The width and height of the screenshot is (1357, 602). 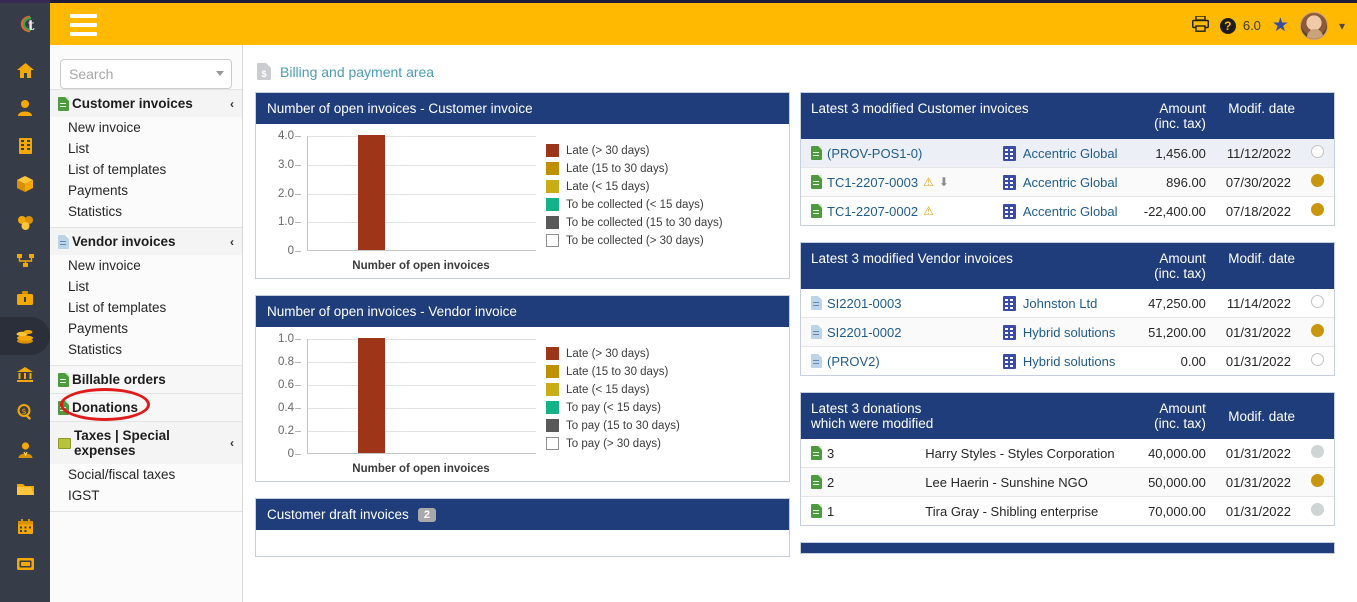 I want to click on nav-section-header: Taxes | Special expenses ‹, so click(x=146, y=443).